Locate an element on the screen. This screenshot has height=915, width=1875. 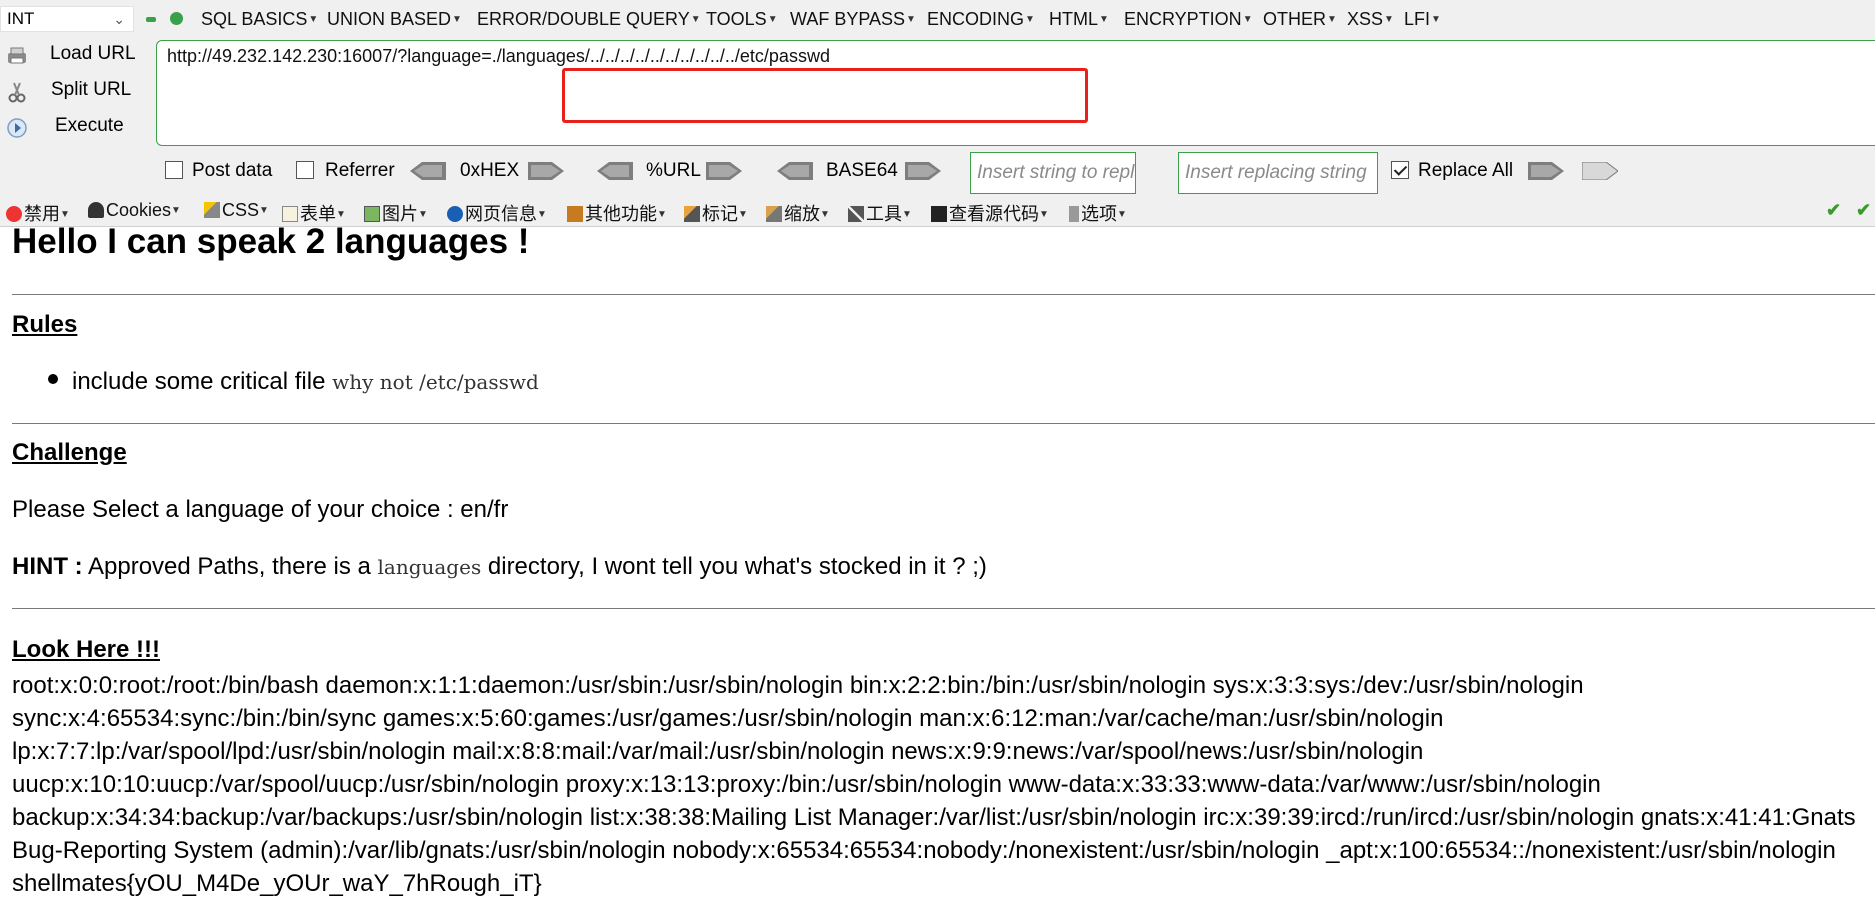
replace-all-label: Replace All is located at coordinates (1466, 170).